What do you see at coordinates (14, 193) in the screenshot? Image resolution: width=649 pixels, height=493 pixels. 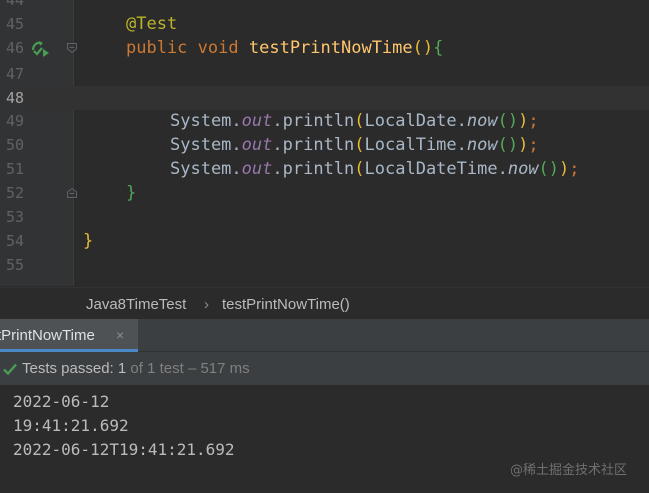 I see `line-number: 52` at bounding box center [14, 193].